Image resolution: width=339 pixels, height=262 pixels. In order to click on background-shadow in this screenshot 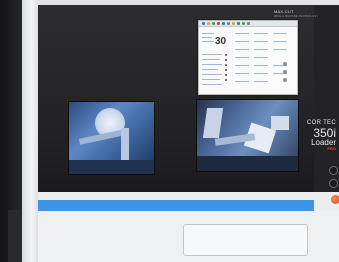, I will do `click(15, 236)`.